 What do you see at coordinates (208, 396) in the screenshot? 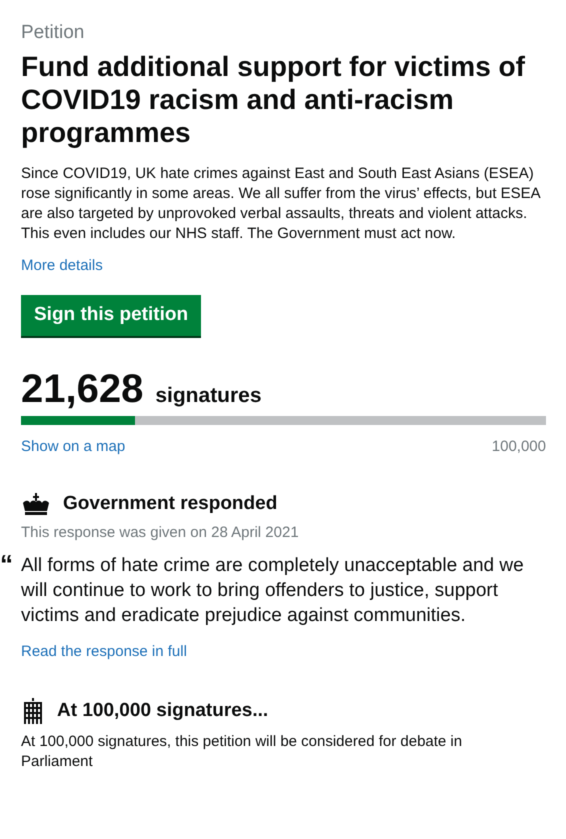
I see `signatures-label: signatures` at bounding box center [208, 396].